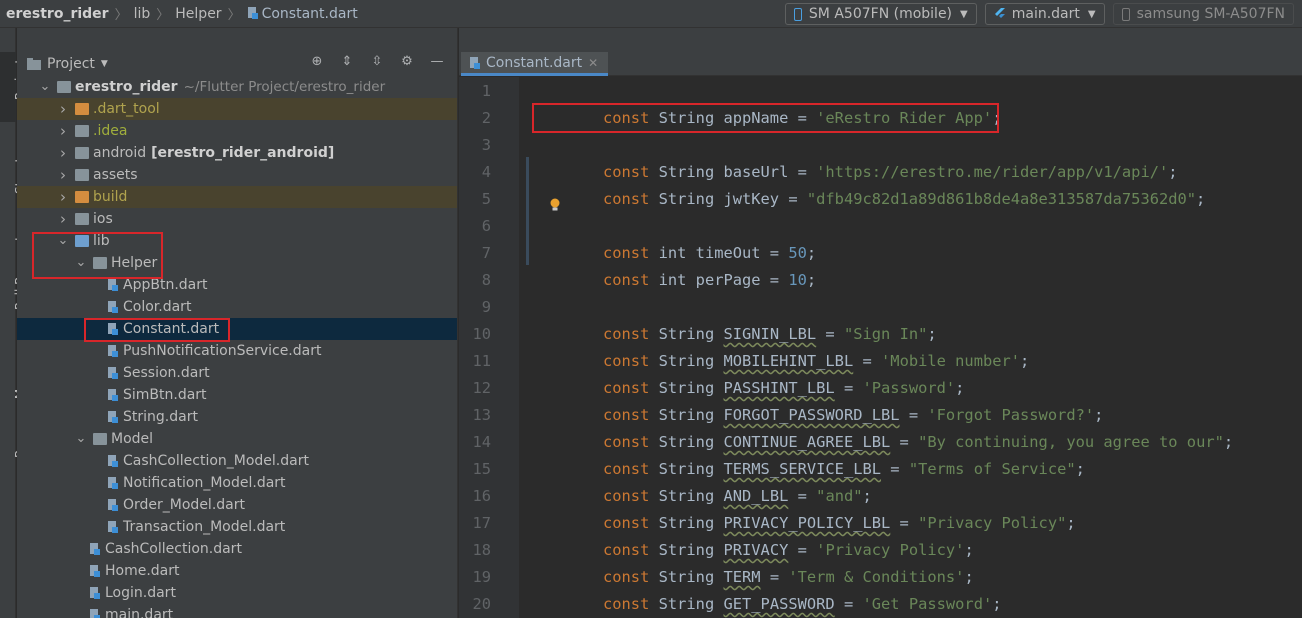  I want to click on code-line: const String SIGNIN_LBL = "Sign In";, so click(770, 334).